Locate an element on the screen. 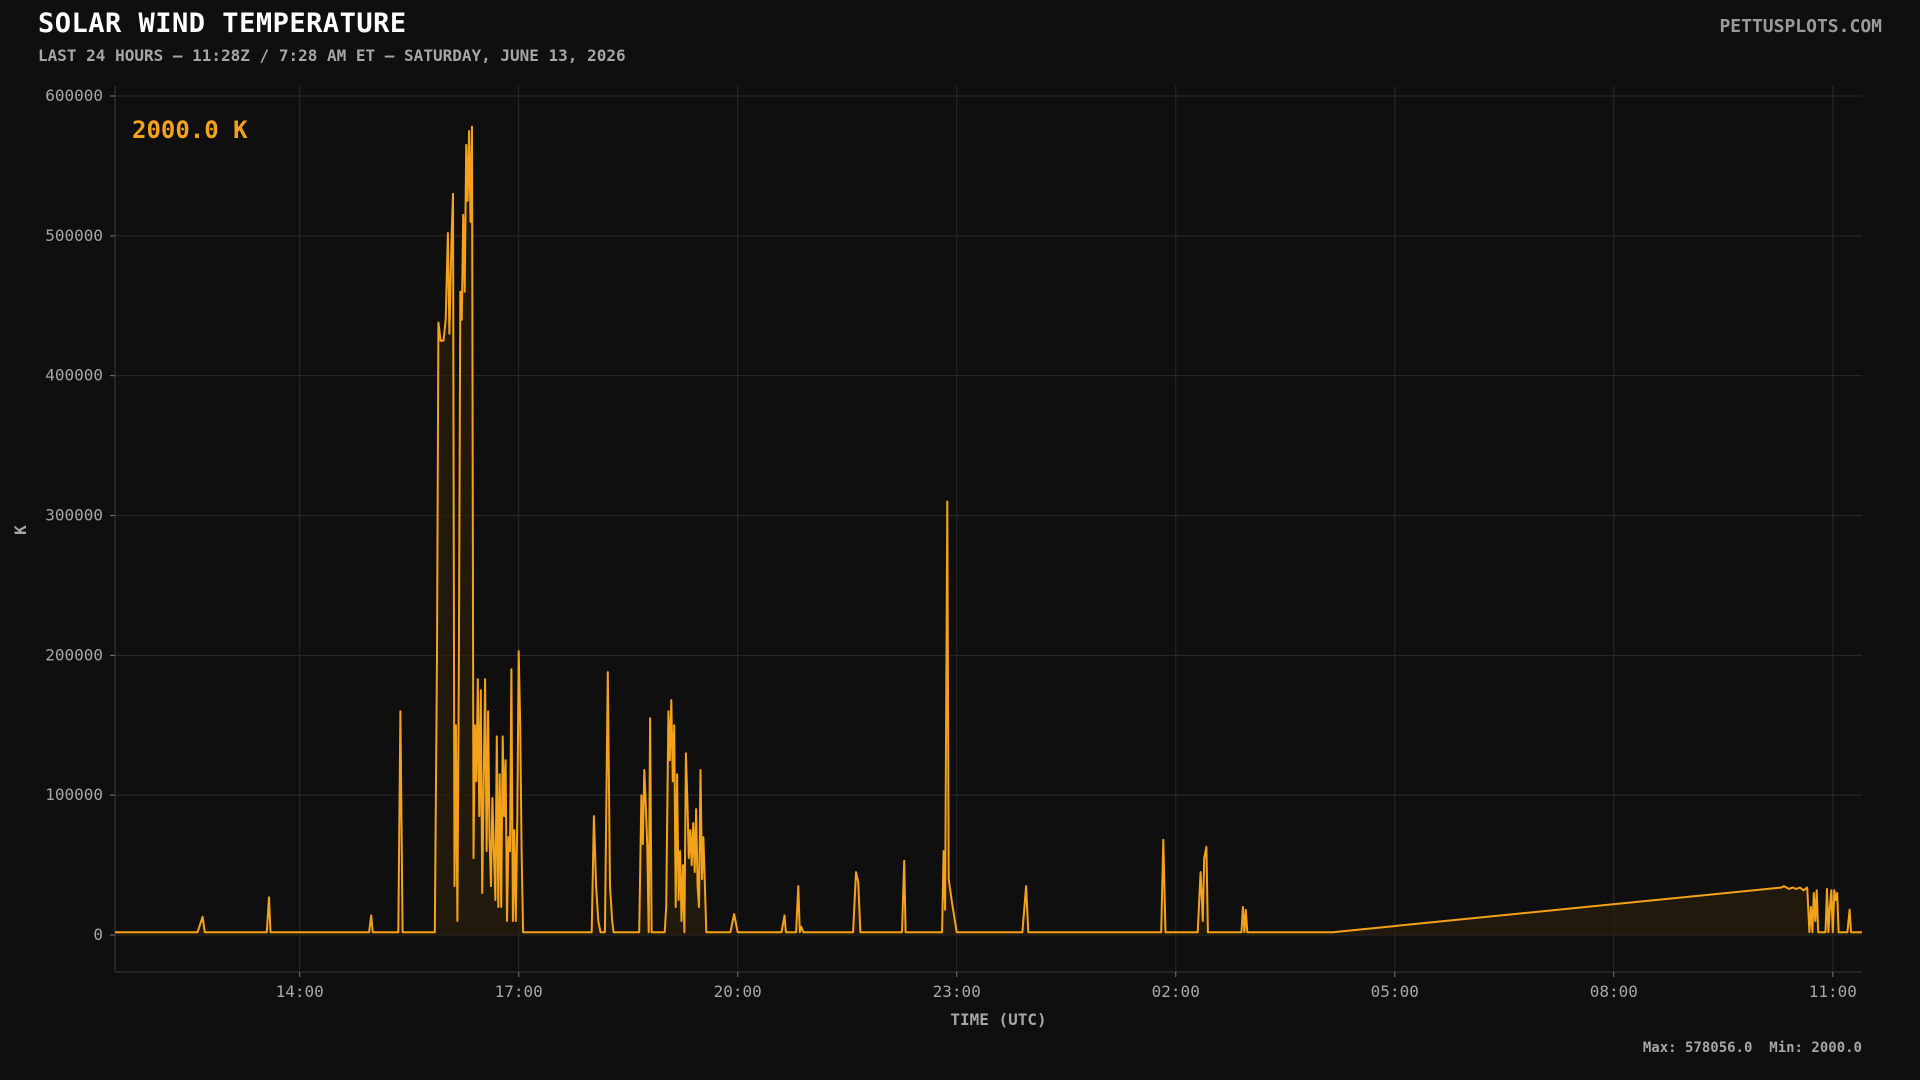 The width and height of the screenshot is (1920, 1080). x-tick-label: 14:00 is located at coordinates (300, 991).